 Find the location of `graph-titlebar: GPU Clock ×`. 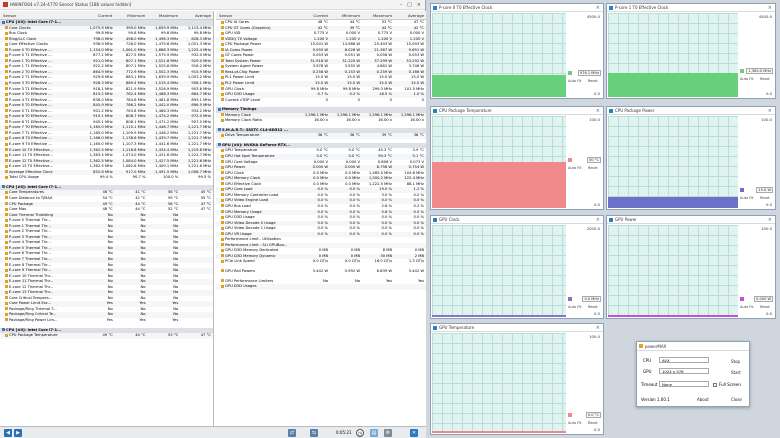

graph-titlebar: GPU Clock × is located at coordinates (517, 220).